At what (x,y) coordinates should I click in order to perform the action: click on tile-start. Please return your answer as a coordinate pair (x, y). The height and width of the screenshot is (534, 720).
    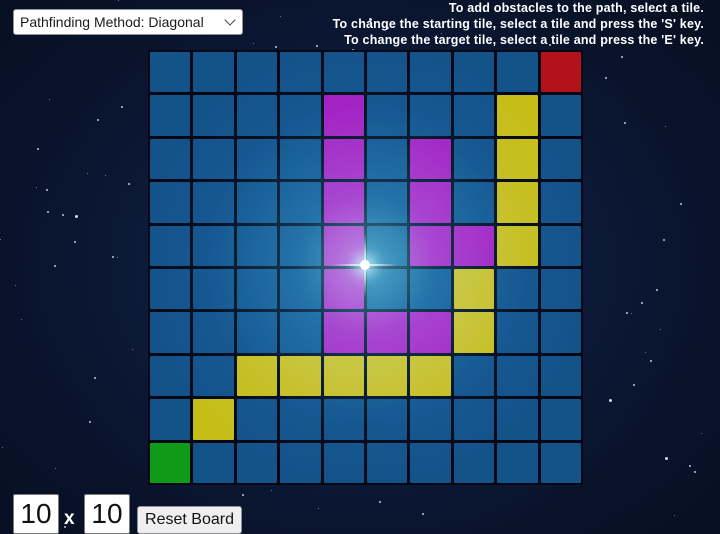
    Looking at the image, I should click on (170, 462).